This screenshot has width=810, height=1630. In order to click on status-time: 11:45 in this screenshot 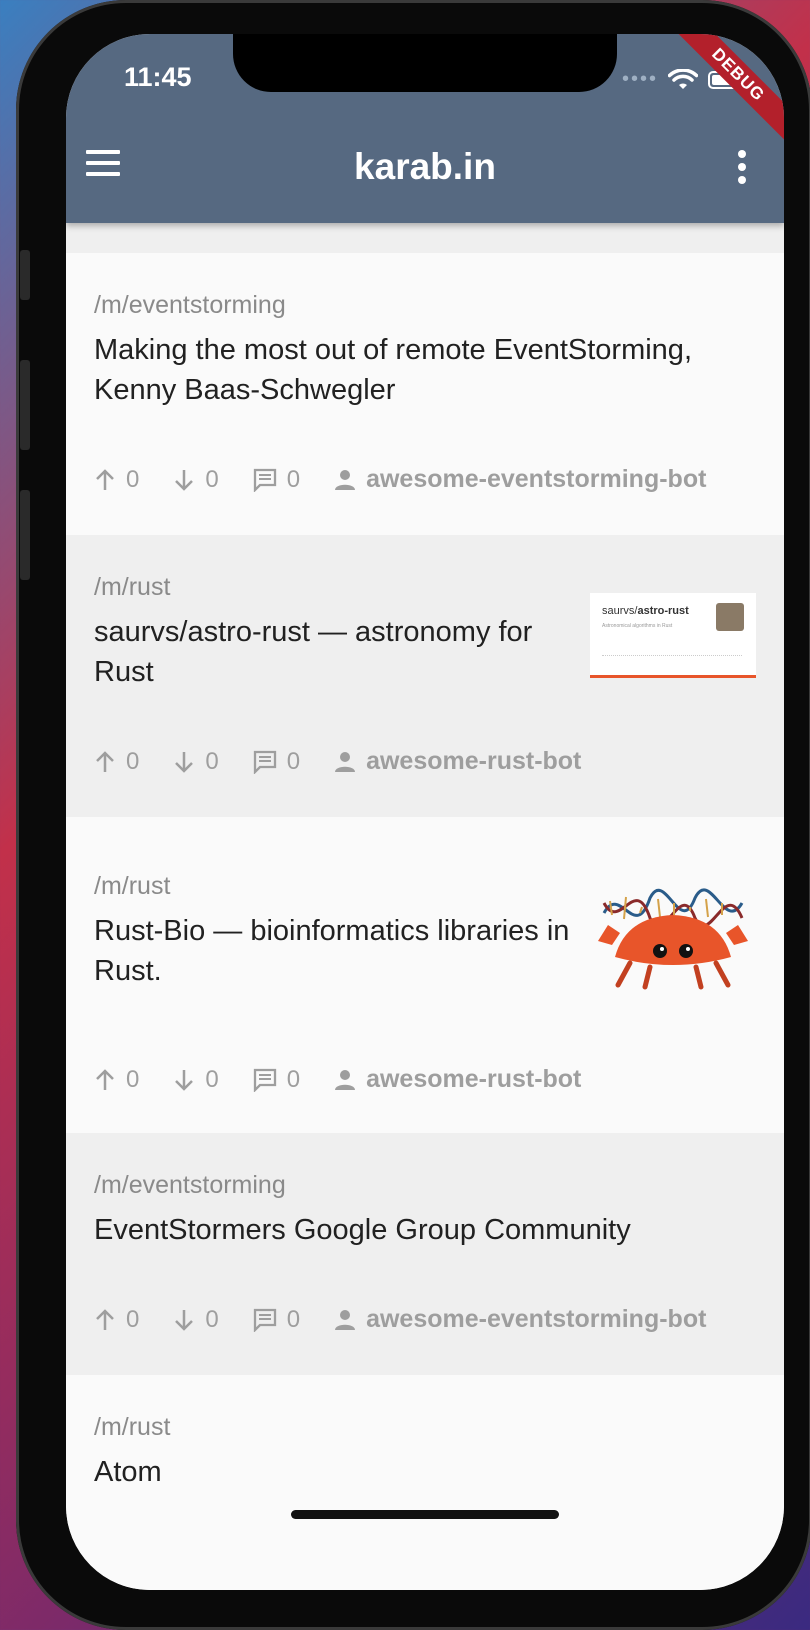, I will do `click(158, 77)`.